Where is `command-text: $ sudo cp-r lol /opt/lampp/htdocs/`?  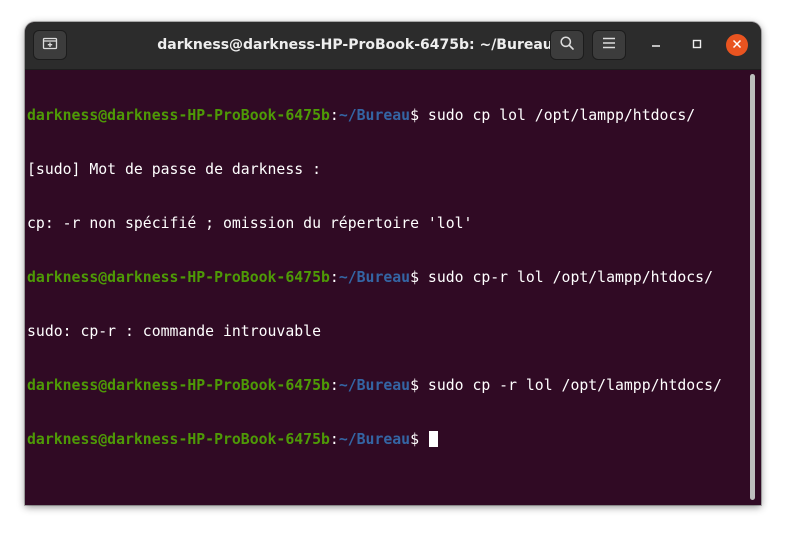 command-text: $ sudo cp-r lol /opt/lampp/htdocs/ is located at coordinates (561, 277).